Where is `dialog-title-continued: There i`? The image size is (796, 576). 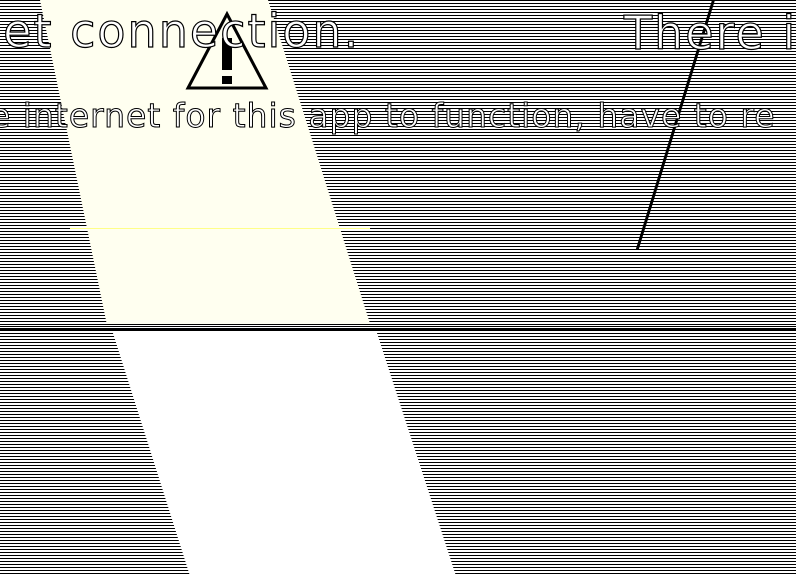 dialog-title-continued: There i is located at coordinates (709, 32).